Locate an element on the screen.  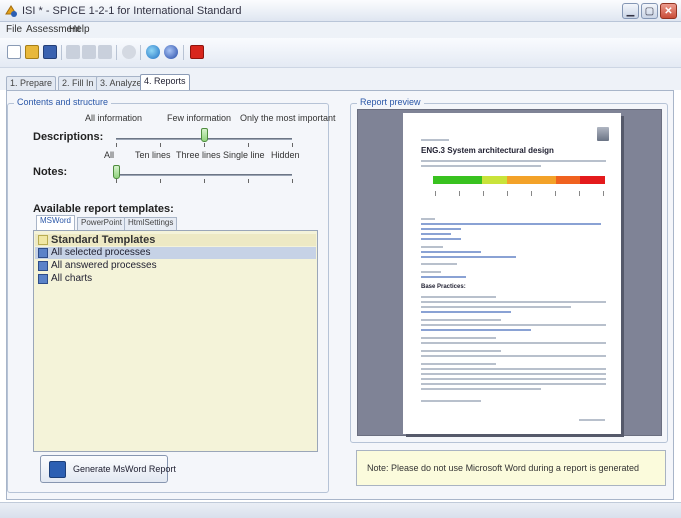
menu-help: Help is located at coordinates (79, 29).